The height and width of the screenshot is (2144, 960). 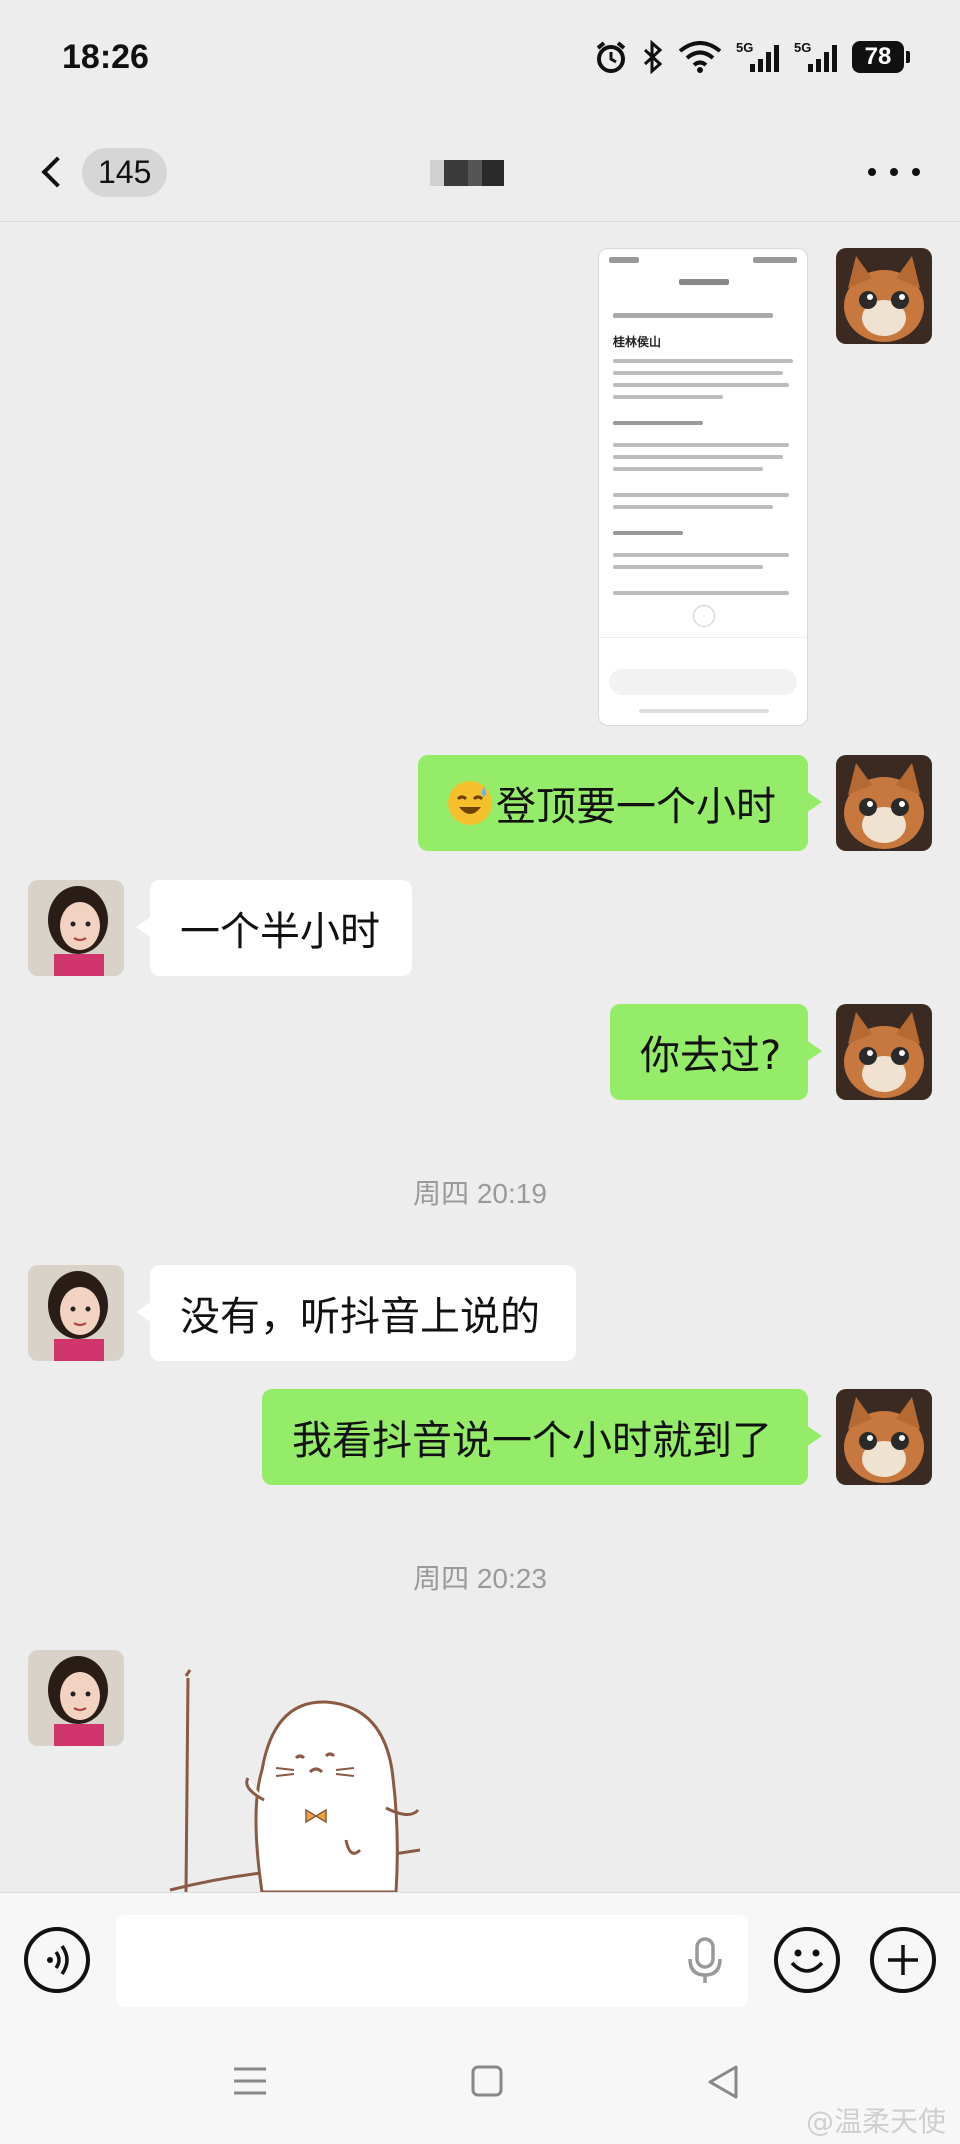 What do you see at coordinates (744, 47) in the screenshot?
I see `signal-1-label: 5G` at bounding box center [744, 47].